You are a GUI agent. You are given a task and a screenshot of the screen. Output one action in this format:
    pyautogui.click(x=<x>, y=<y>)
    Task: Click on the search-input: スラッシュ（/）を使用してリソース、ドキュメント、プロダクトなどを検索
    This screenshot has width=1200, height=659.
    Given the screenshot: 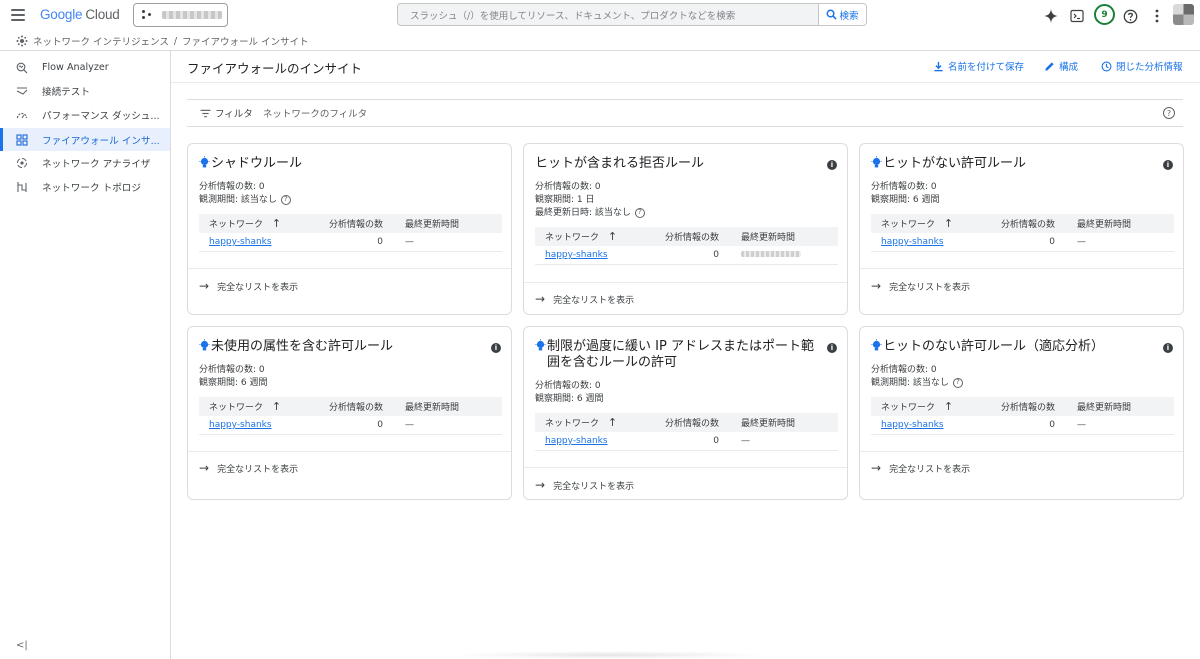 What is the action you would take?
    pyautogui.click(x=608, y=14)
    